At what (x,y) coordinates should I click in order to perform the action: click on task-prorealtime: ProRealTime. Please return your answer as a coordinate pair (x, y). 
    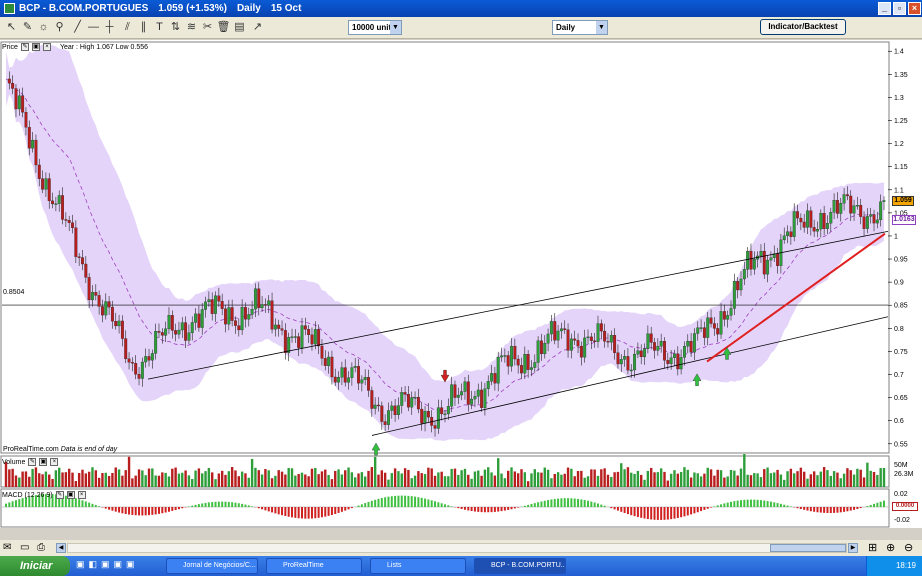
    Looking at the image, I should click on (314, 566).